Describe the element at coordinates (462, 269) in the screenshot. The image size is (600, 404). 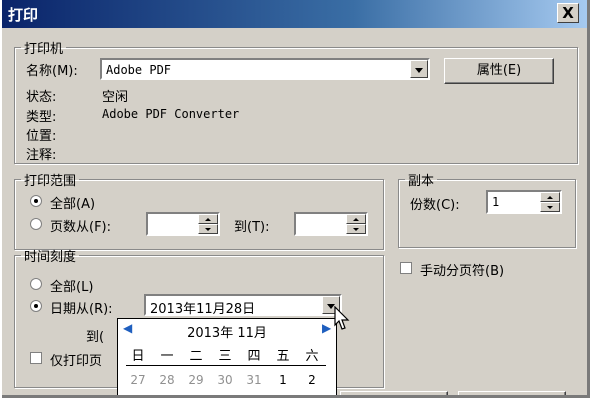
I see `manual-duplex-label: 手动分页符(B)` at that location.